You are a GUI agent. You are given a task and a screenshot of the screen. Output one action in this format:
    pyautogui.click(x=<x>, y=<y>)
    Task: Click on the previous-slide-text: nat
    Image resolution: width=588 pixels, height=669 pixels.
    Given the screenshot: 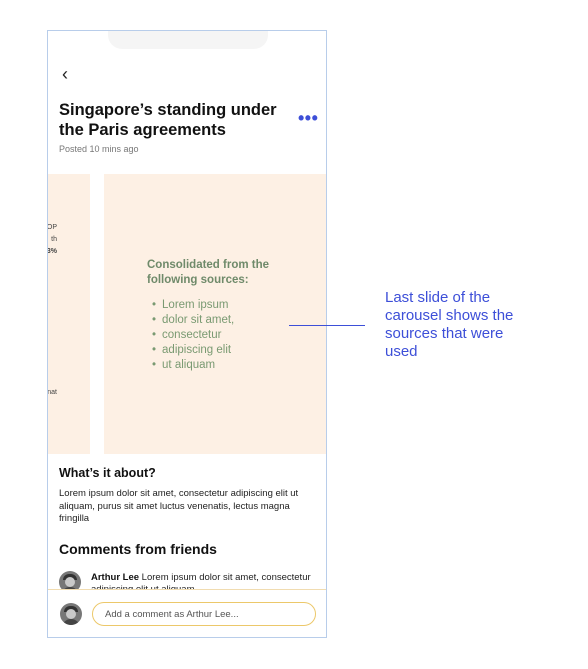 What is the action you would take?
    pyautogui.click(x=52, y=392)
    